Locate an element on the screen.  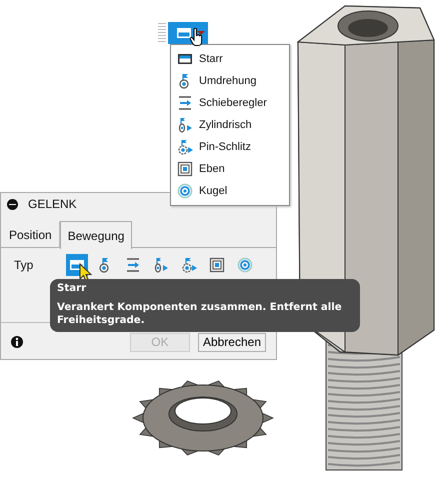
tooltip-title: Starr is located at coordinates (72, 288).